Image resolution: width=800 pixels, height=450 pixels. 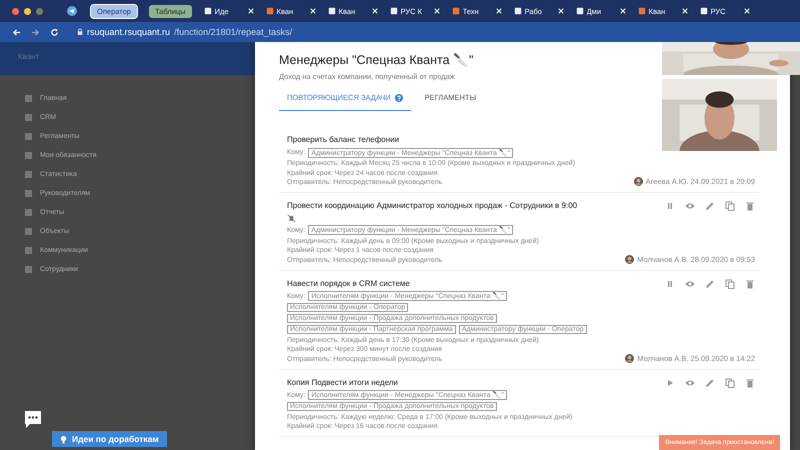 I want to click on task-title: Проверить баланс телефонии, so click(x=452, y=139).